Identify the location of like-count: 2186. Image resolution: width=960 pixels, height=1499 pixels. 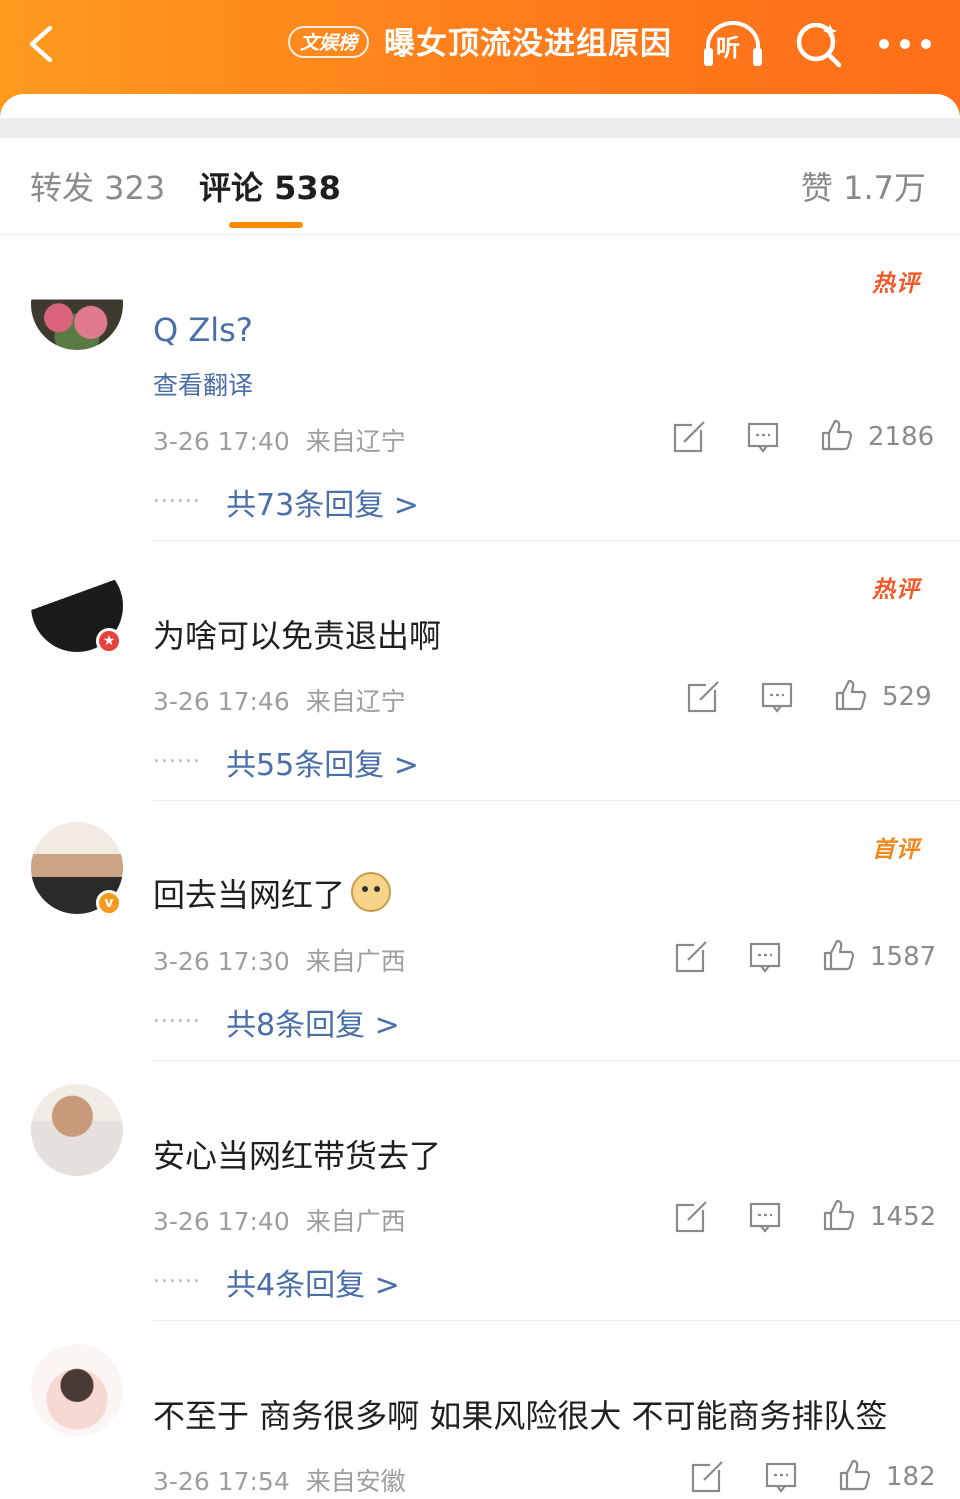
(901, 437).